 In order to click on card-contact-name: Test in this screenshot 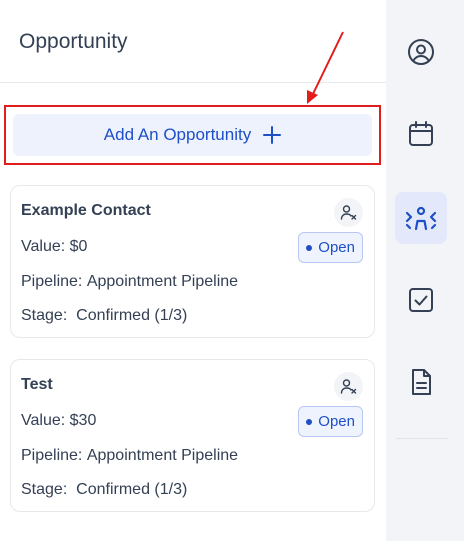, I will do `click(37, 384)`.